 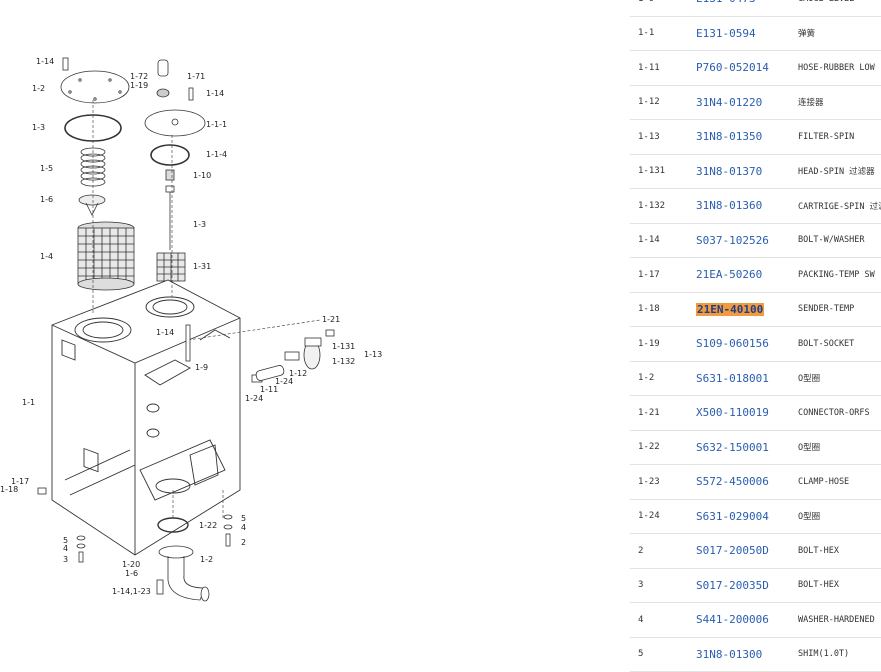 I want to click on part-number-link: 31N8-01360, so click(x=747, y=205).